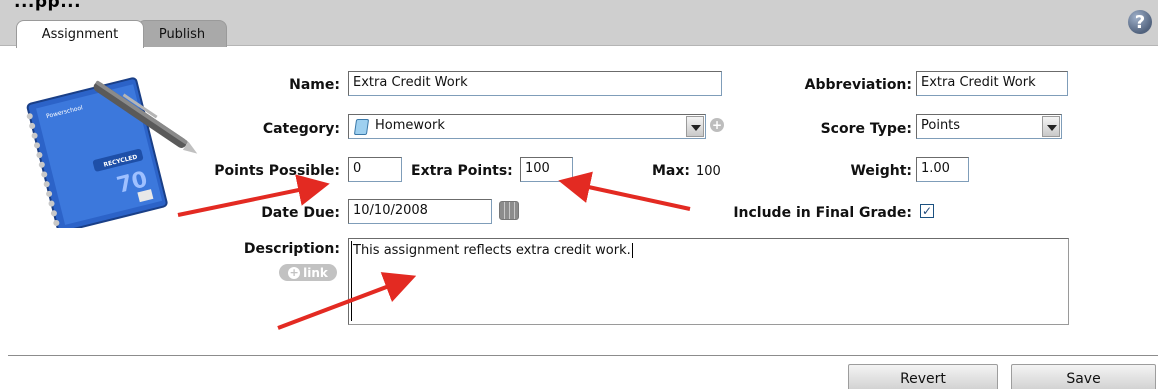 This screenshot has width=1158, height=389. I want to click on add-category-icon: +, so click(717, 125).